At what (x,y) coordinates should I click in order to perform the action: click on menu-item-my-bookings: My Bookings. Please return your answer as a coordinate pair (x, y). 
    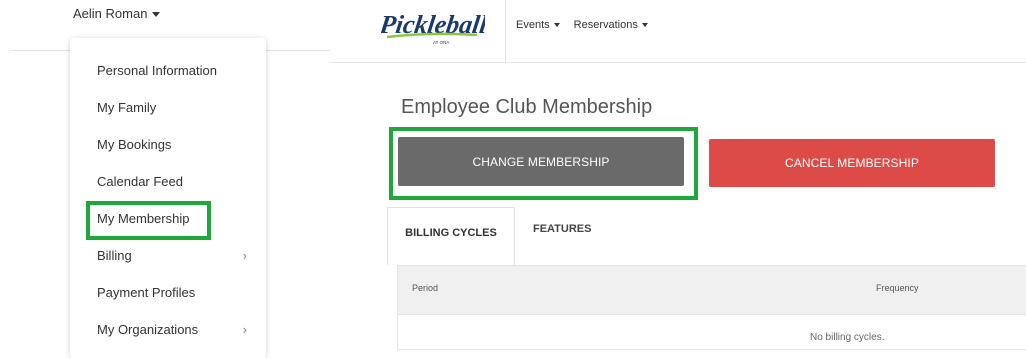
    Looking at the image, I should click on (172, 145).